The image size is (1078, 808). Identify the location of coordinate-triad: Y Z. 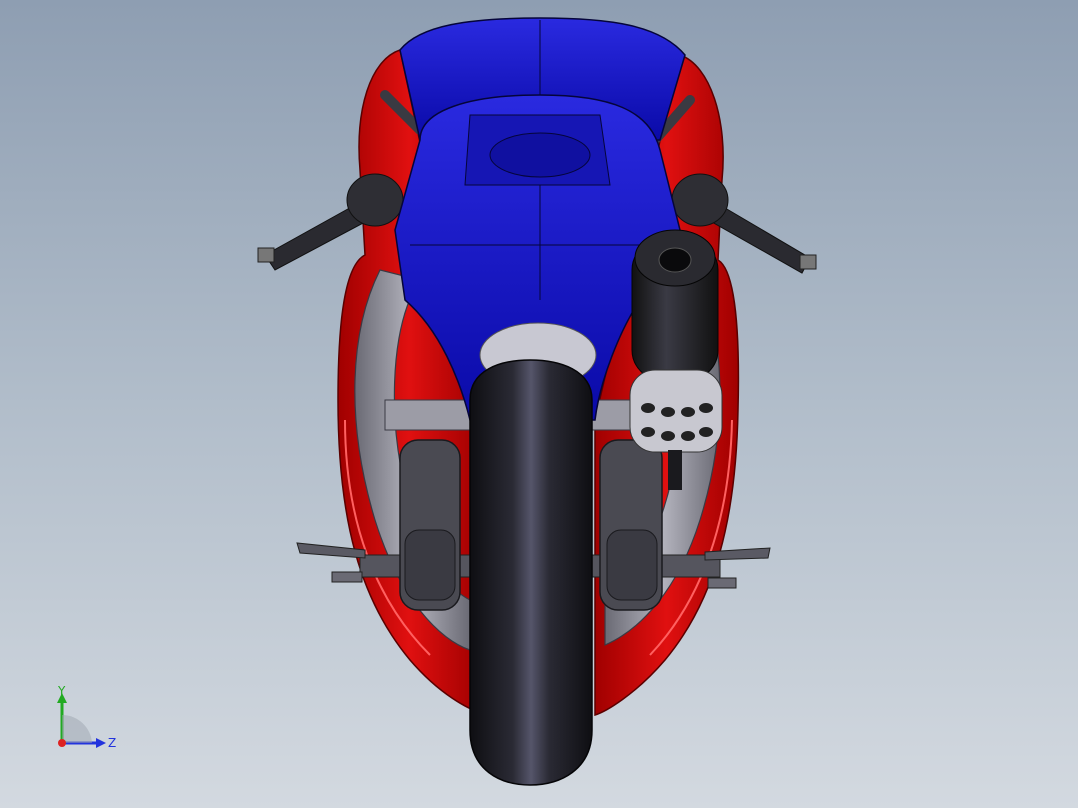
(86, 717).